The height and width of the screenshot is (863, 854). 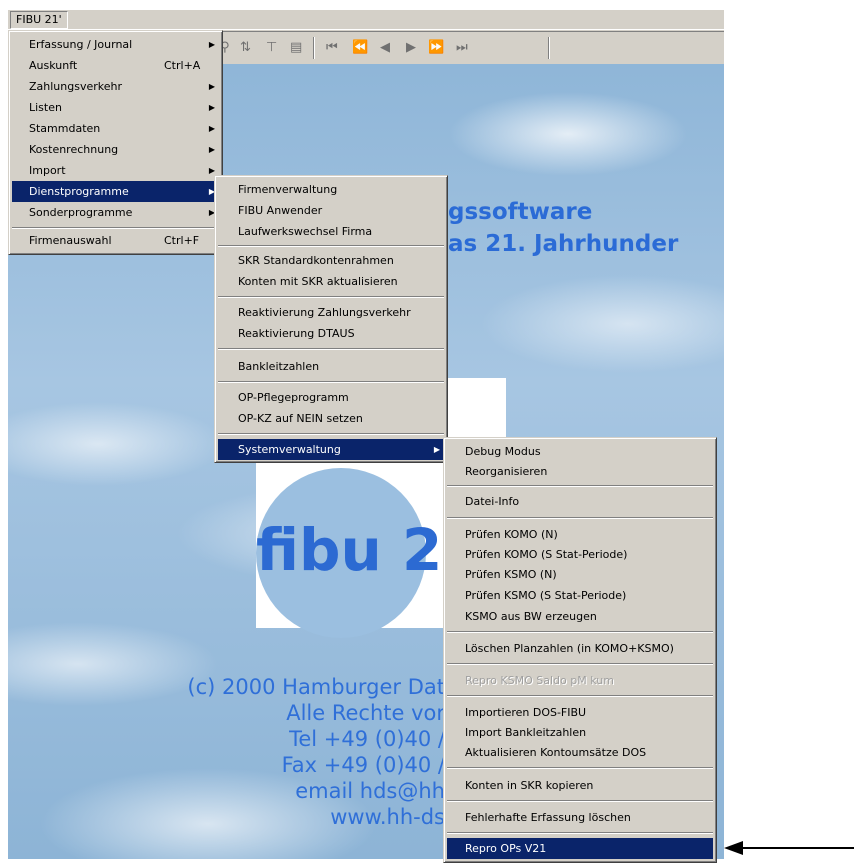 I want to click on menu-item-loeschen-planzahlen: Löschen Planzahlen (in KOMO+KSMO), so click(x=580, y=648).